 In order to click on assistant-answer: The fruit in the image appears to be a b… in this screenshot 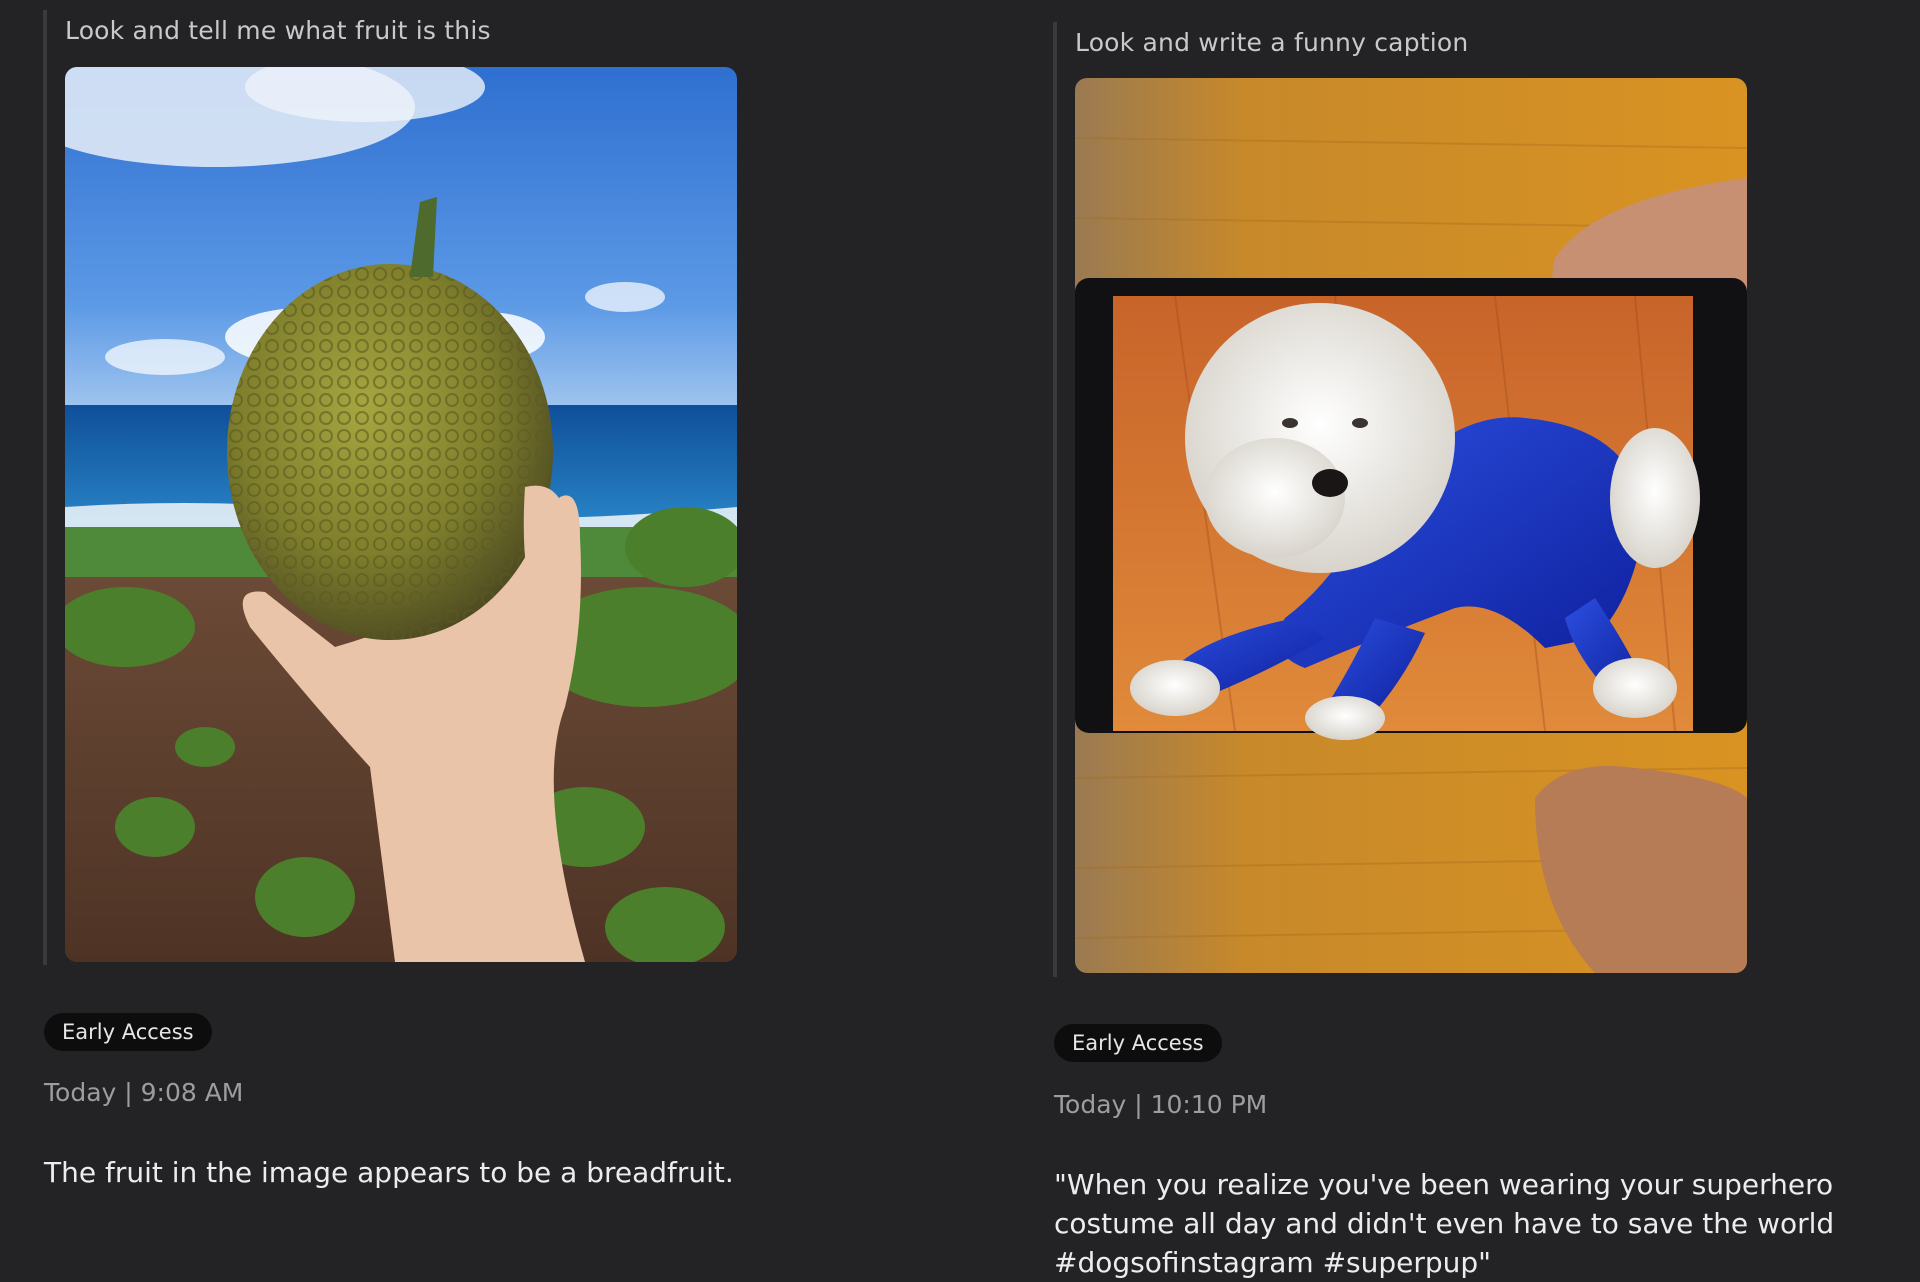, I will do `click(389, 1172)`.